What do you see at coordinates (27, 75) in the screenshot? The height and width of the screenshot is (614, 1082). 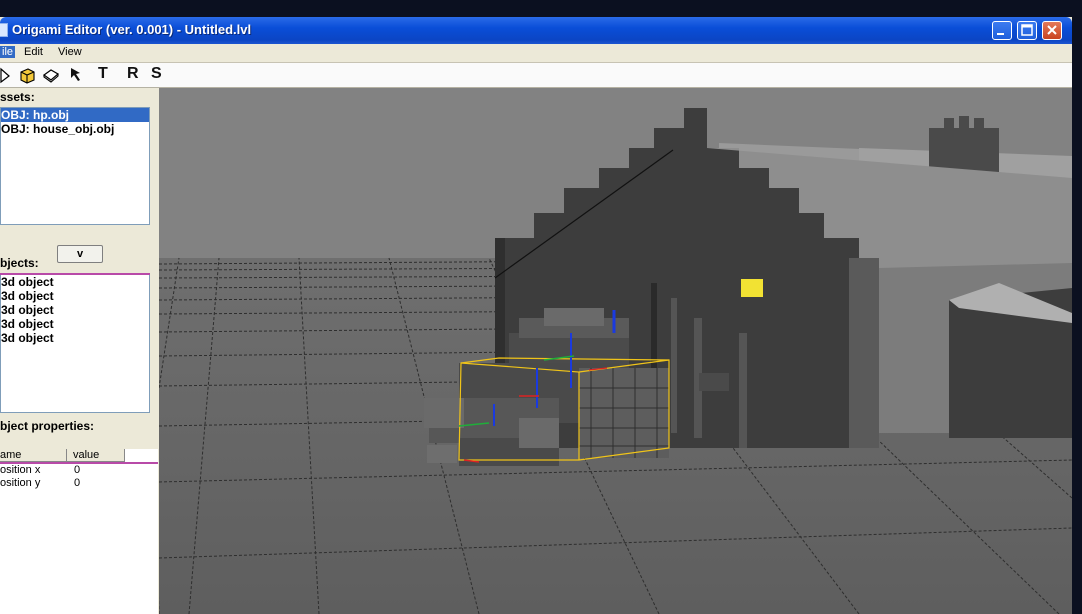 I see `cube-icon` at bounding box center [27, 75].